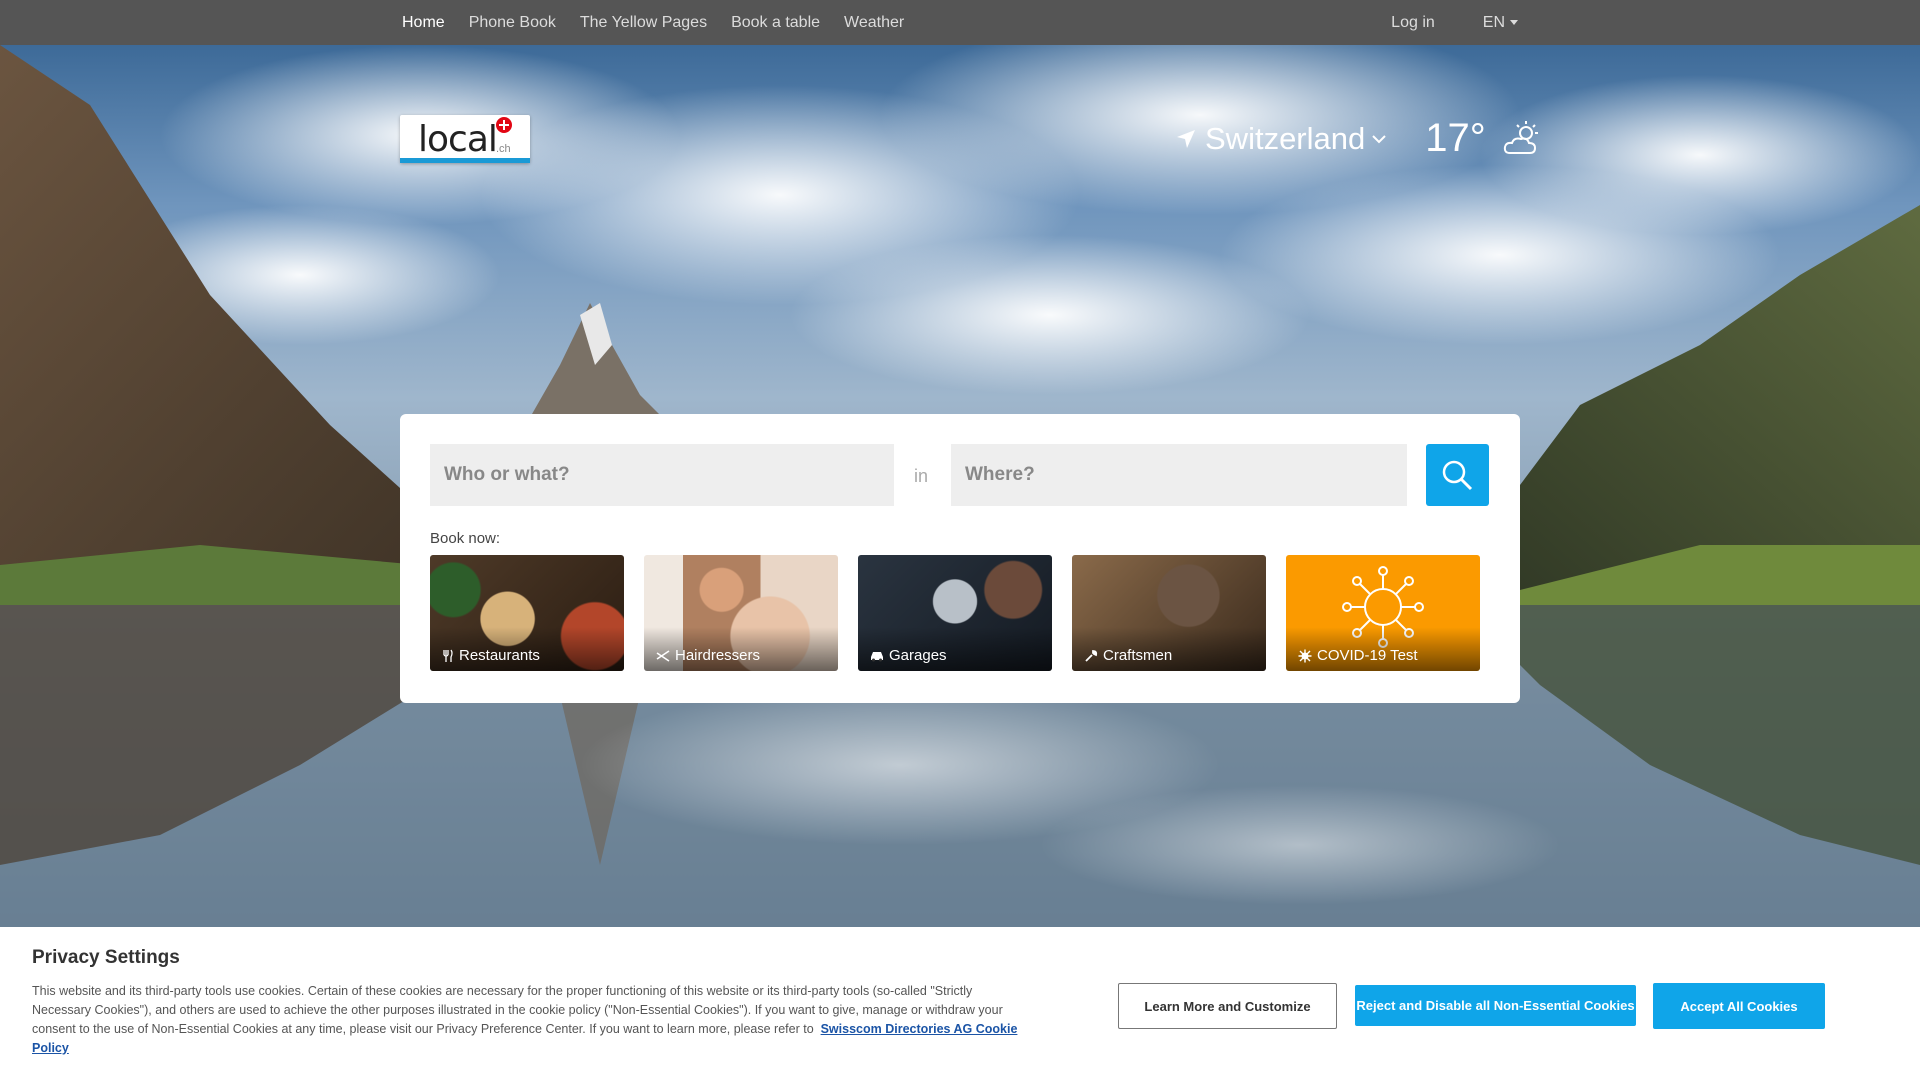 The image size is (1920, 1080). Describe the element at coordinates (1179, 475) in the screenshot. I see `where-input` at that location.